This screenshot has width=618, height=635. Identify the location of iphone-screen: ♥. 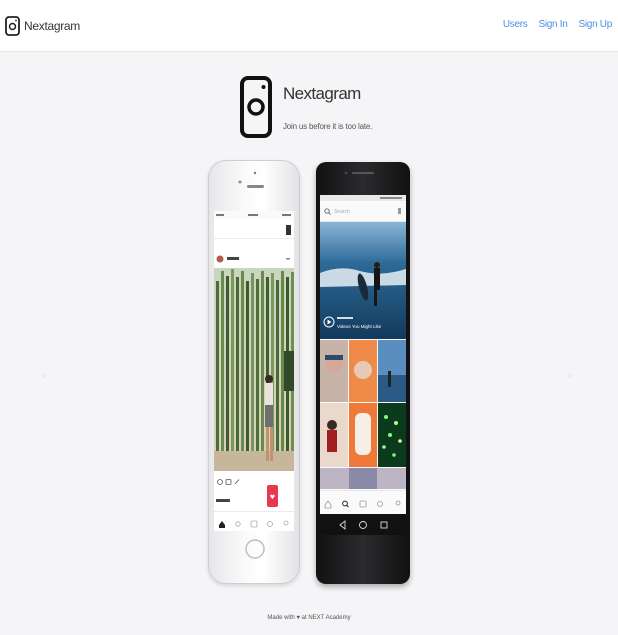
(254, 371).